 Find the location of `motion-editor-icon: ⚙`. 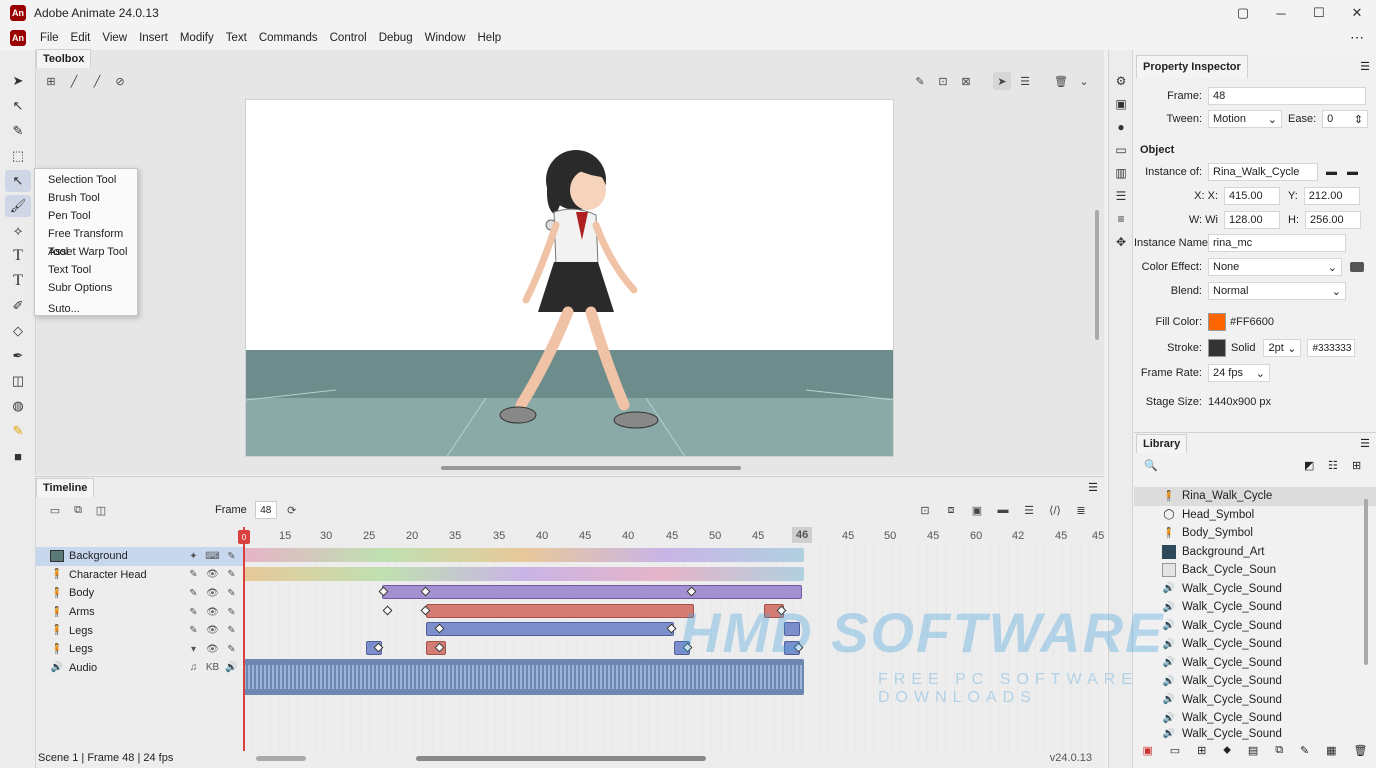

motion-editor-icon: ⚙ is located at coordinates (1121, 81).